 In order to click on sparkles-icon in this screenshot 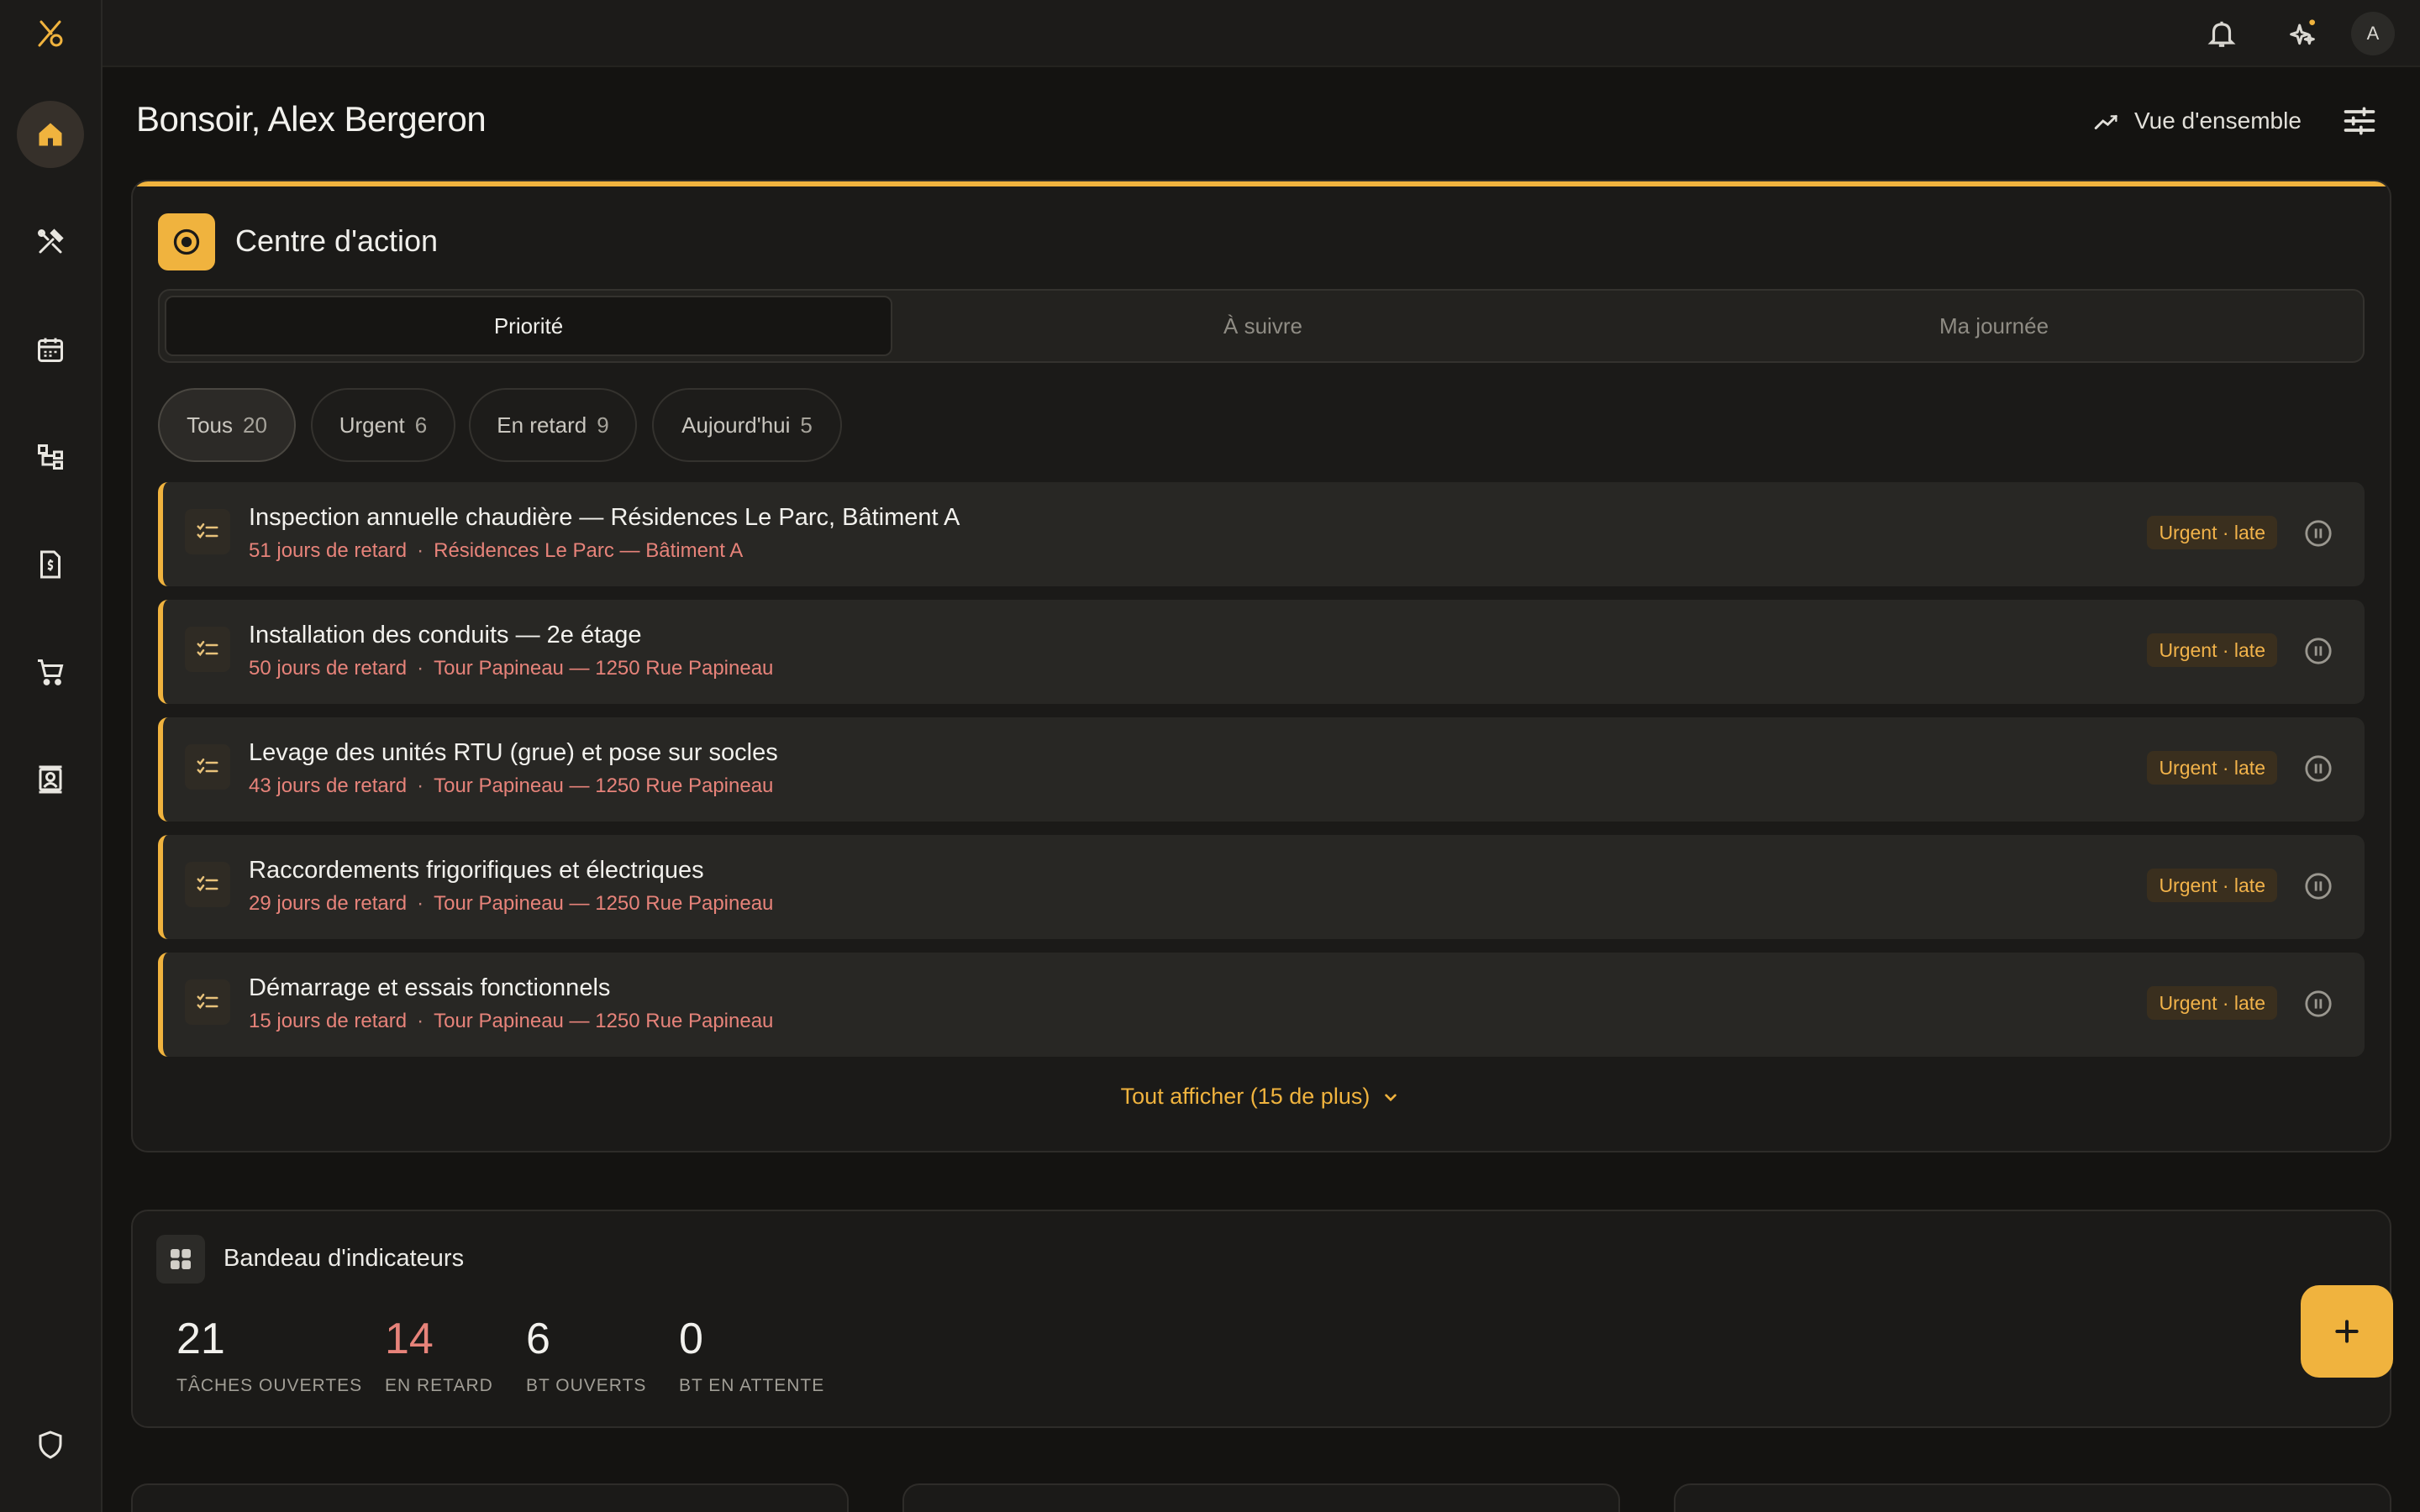, I will do `click(2302, 32)`.